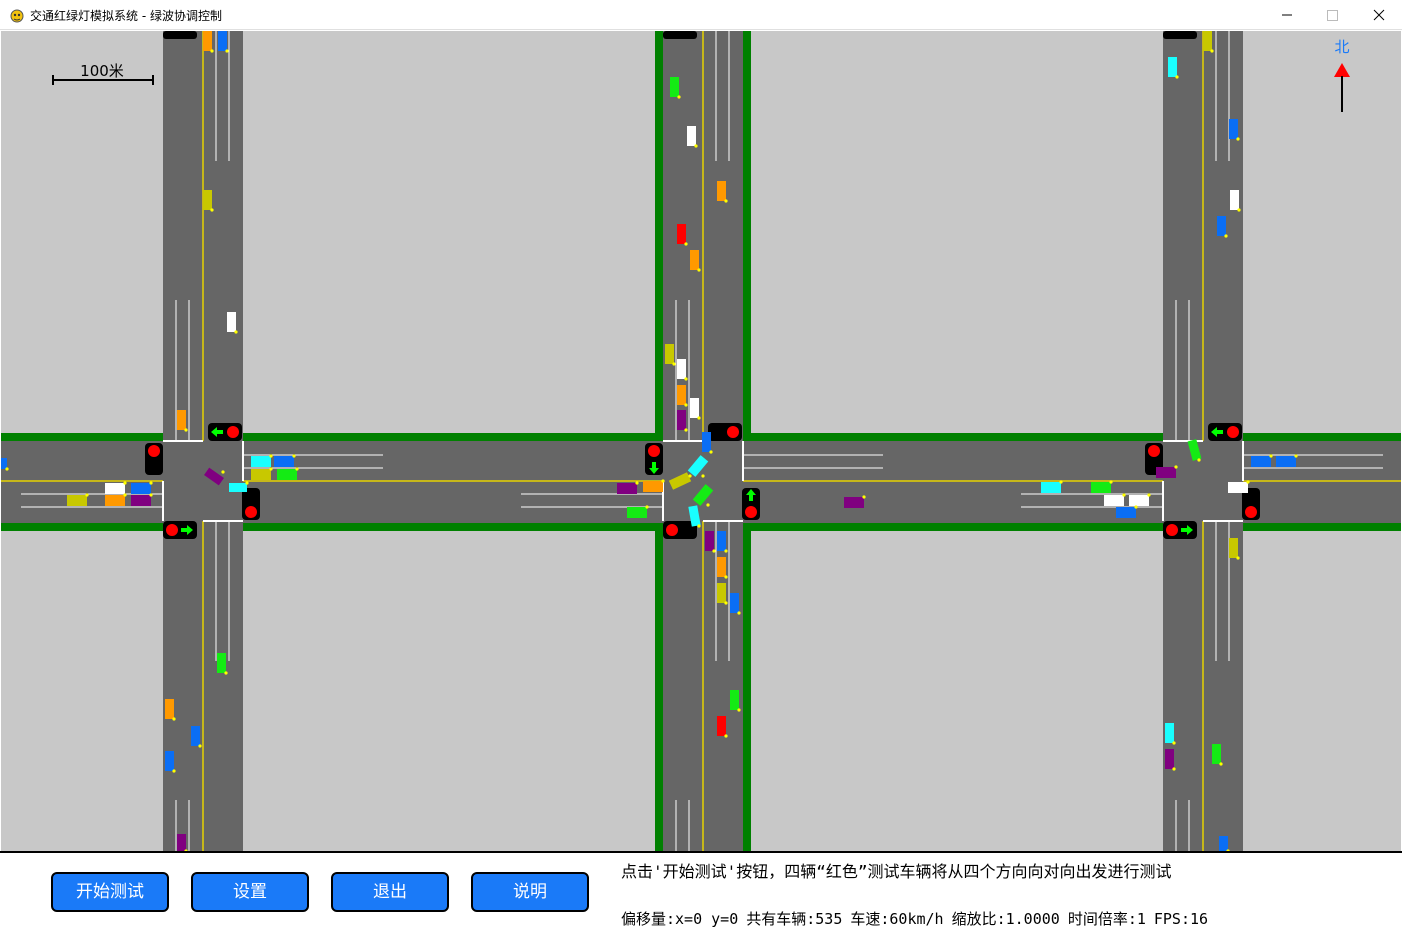 Image resolution: width=1402 pixels, height=932 pixels. Describe the element at coordinates (126, 16) in the screenshot. I see `window-title: 交通红绿灯模拟系统 - 绿波协调控制` at that location.